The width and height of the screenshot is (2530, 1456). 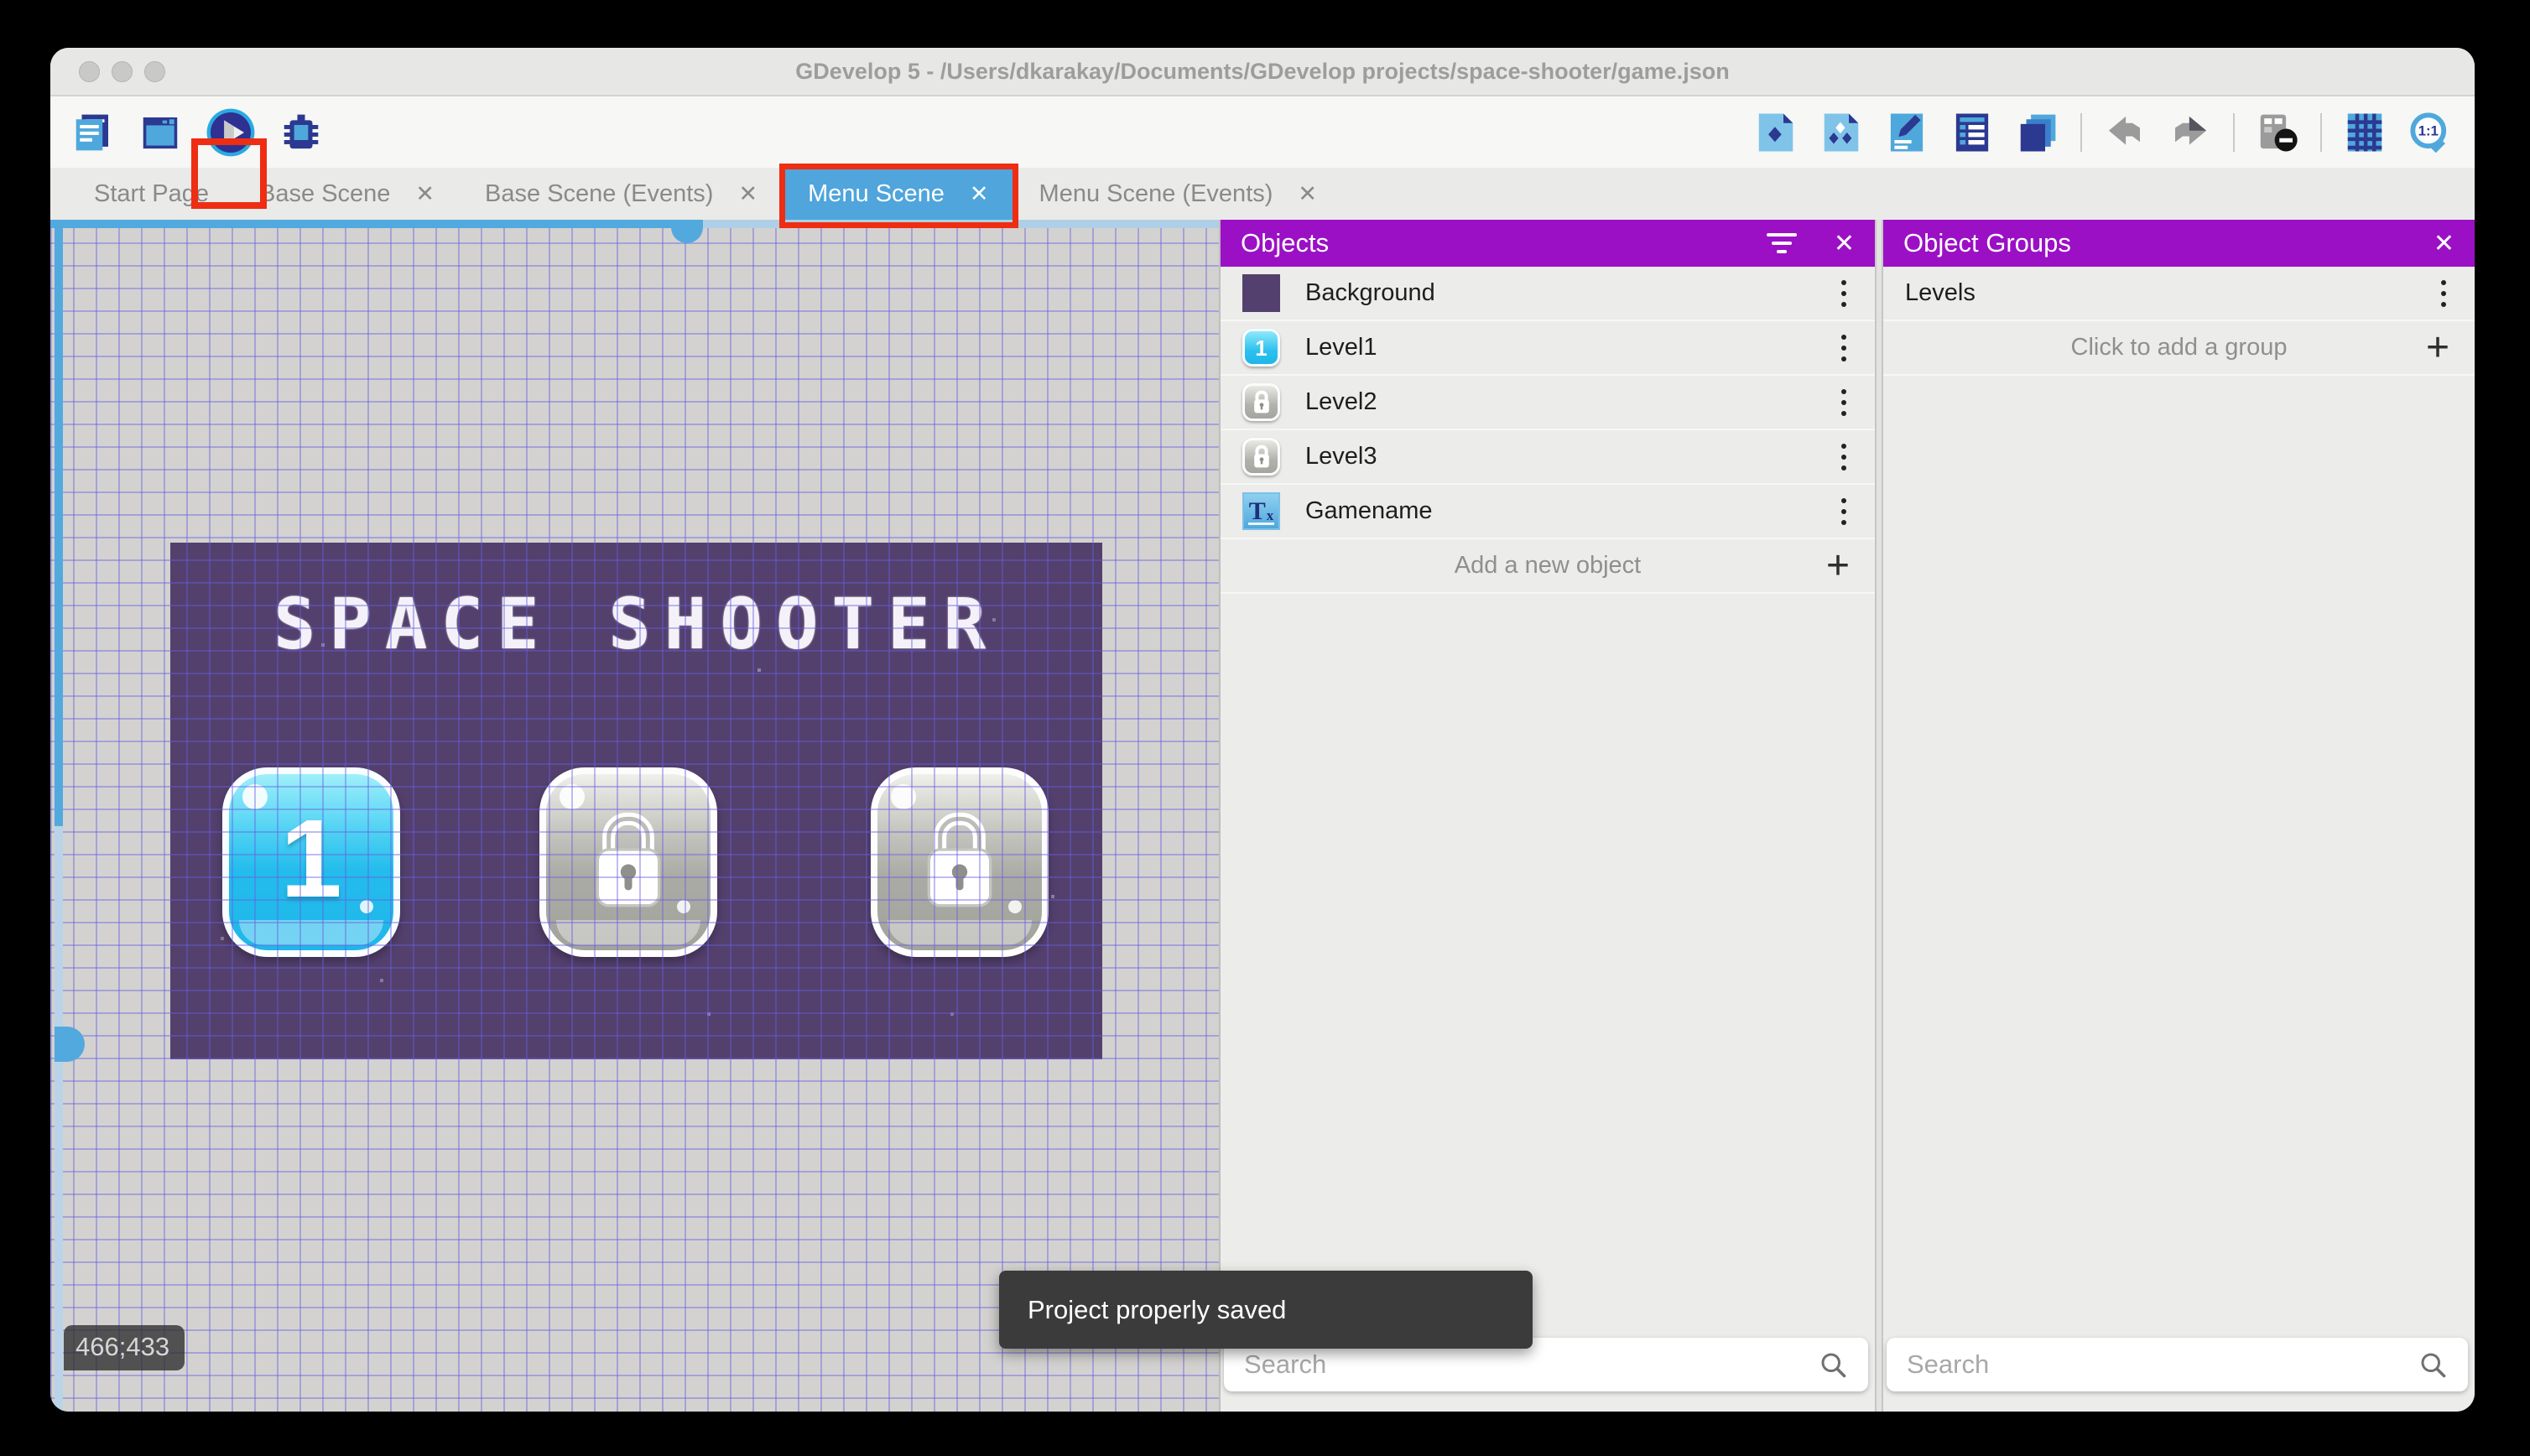 What do you see at coordinates (1940, 292) in the screenshot?
I see `group-label: Levels` at bounding box center [1940, 292].